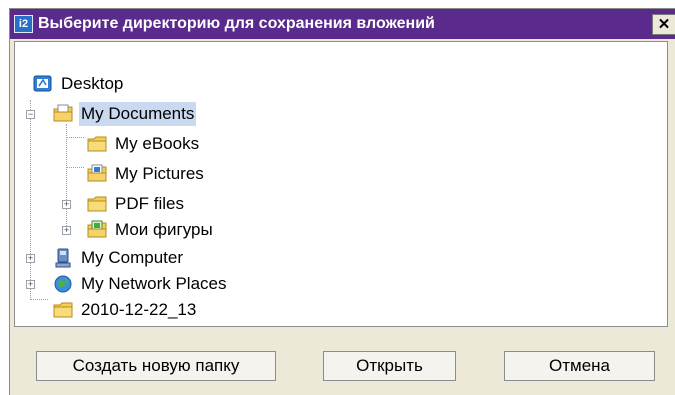 The height and width of the screenshot is (395, 675). Describe the element at coordinates (159, 173) in the screenshot. I see `tree-node-label: My Pictures` at that location.